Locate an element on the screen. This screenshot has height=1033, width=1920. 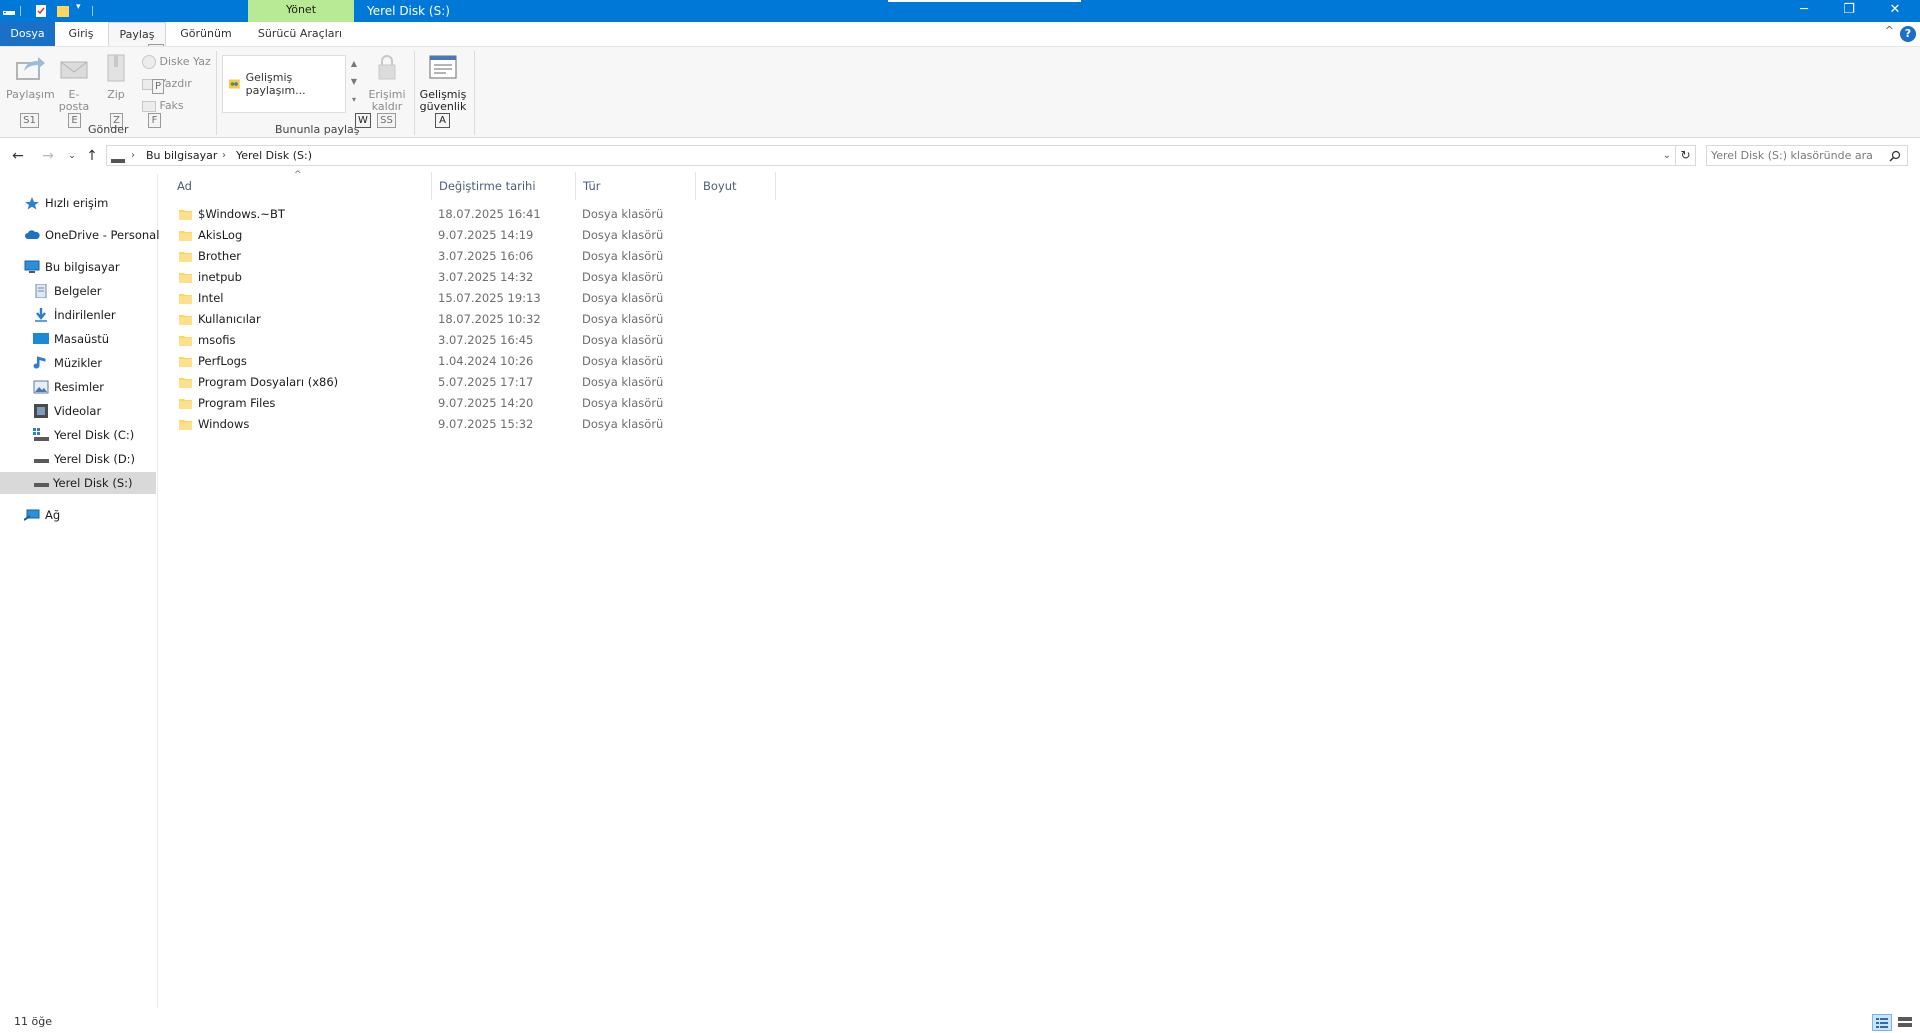
zip-button: Zip is located at coordinates (116, 77).